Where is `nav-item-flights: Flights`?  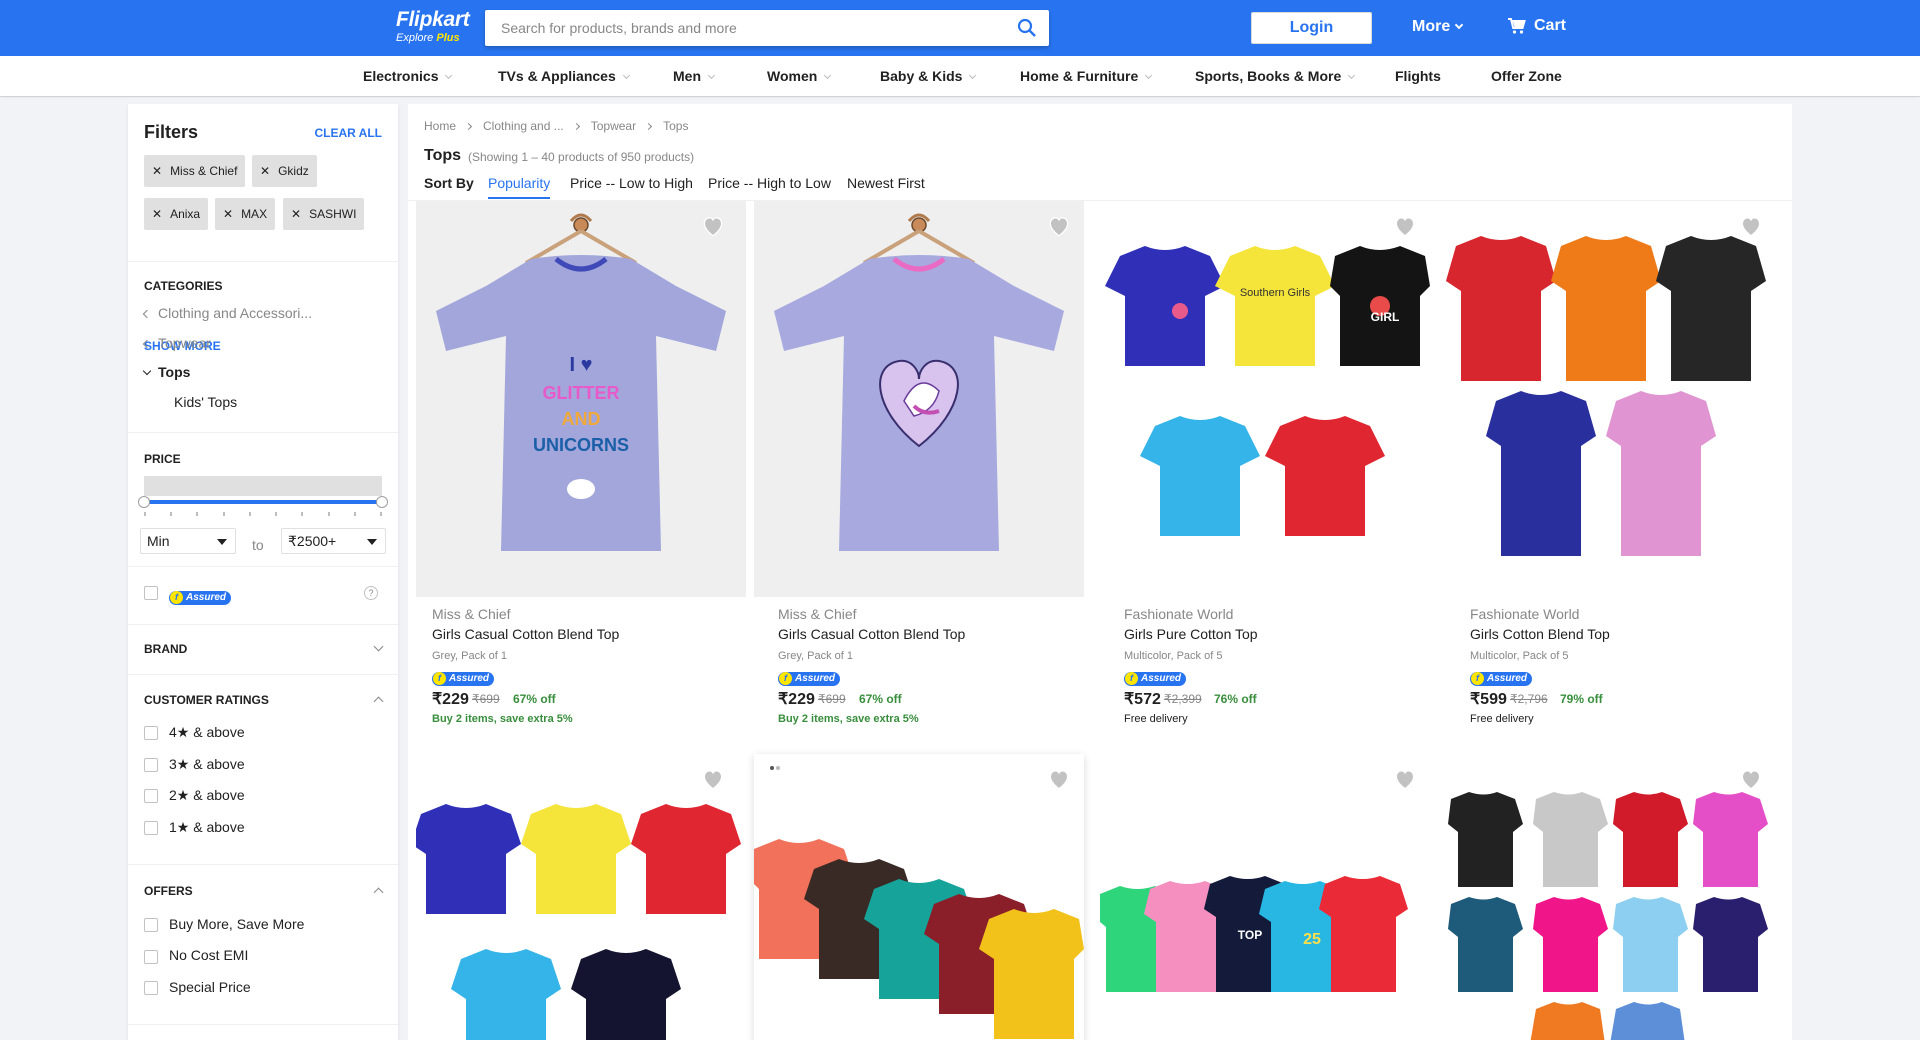
nav-item-flights: Flights is located at coordinates (1418, 76).